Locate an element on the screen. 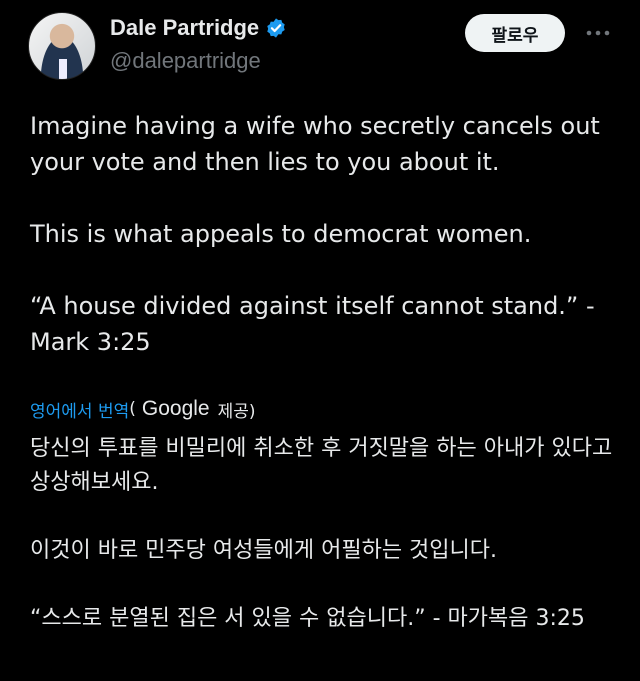  author-name-row: Dale Partridge is located at coordinates (198, 28).